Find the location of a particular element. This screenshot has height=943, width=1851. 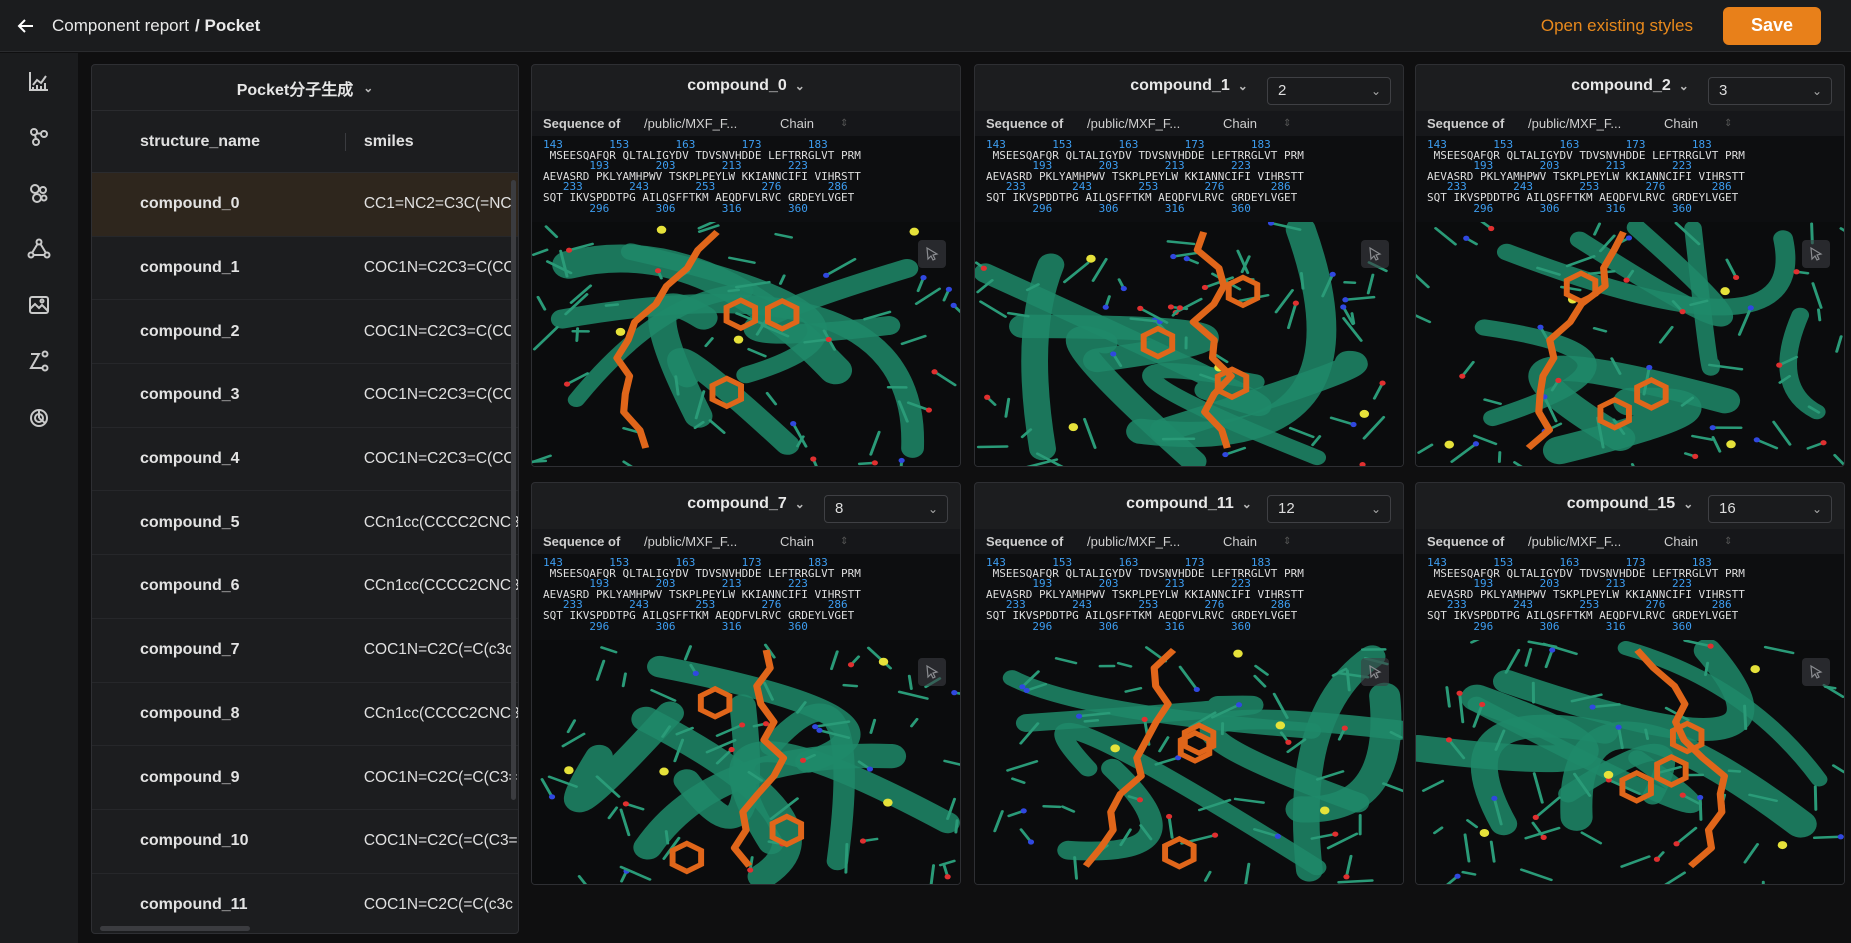

viewer-model-value: 2 is located at coordinates (1282, 90).